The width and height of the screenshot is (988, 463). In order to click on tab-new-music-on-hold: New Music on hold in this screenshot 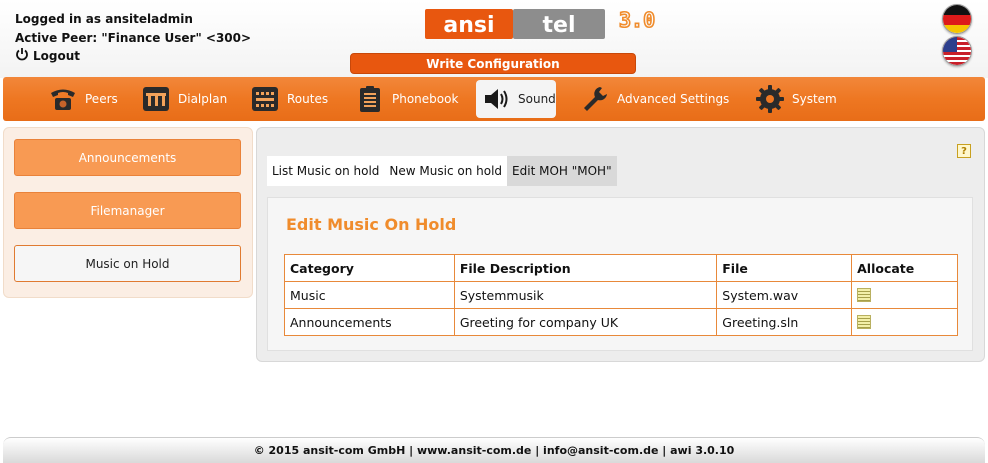, I will do `click(446, 171)`.